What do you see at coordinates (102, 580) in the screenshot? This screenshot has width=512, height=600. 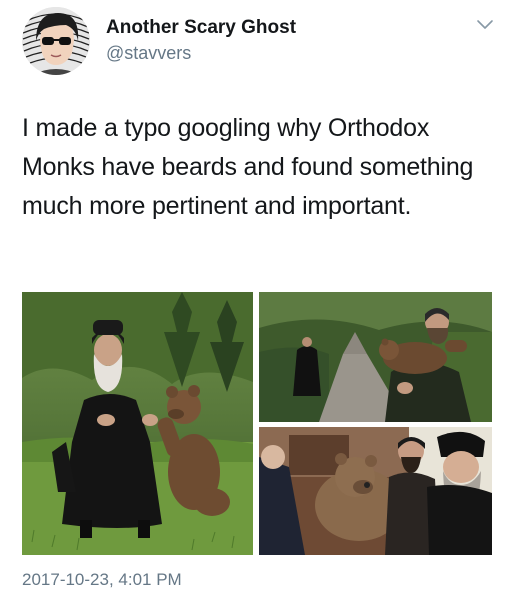 I see `tweet-timestamp: 2017-10-23, 4:01 PM` at bounding box center [102, 580].